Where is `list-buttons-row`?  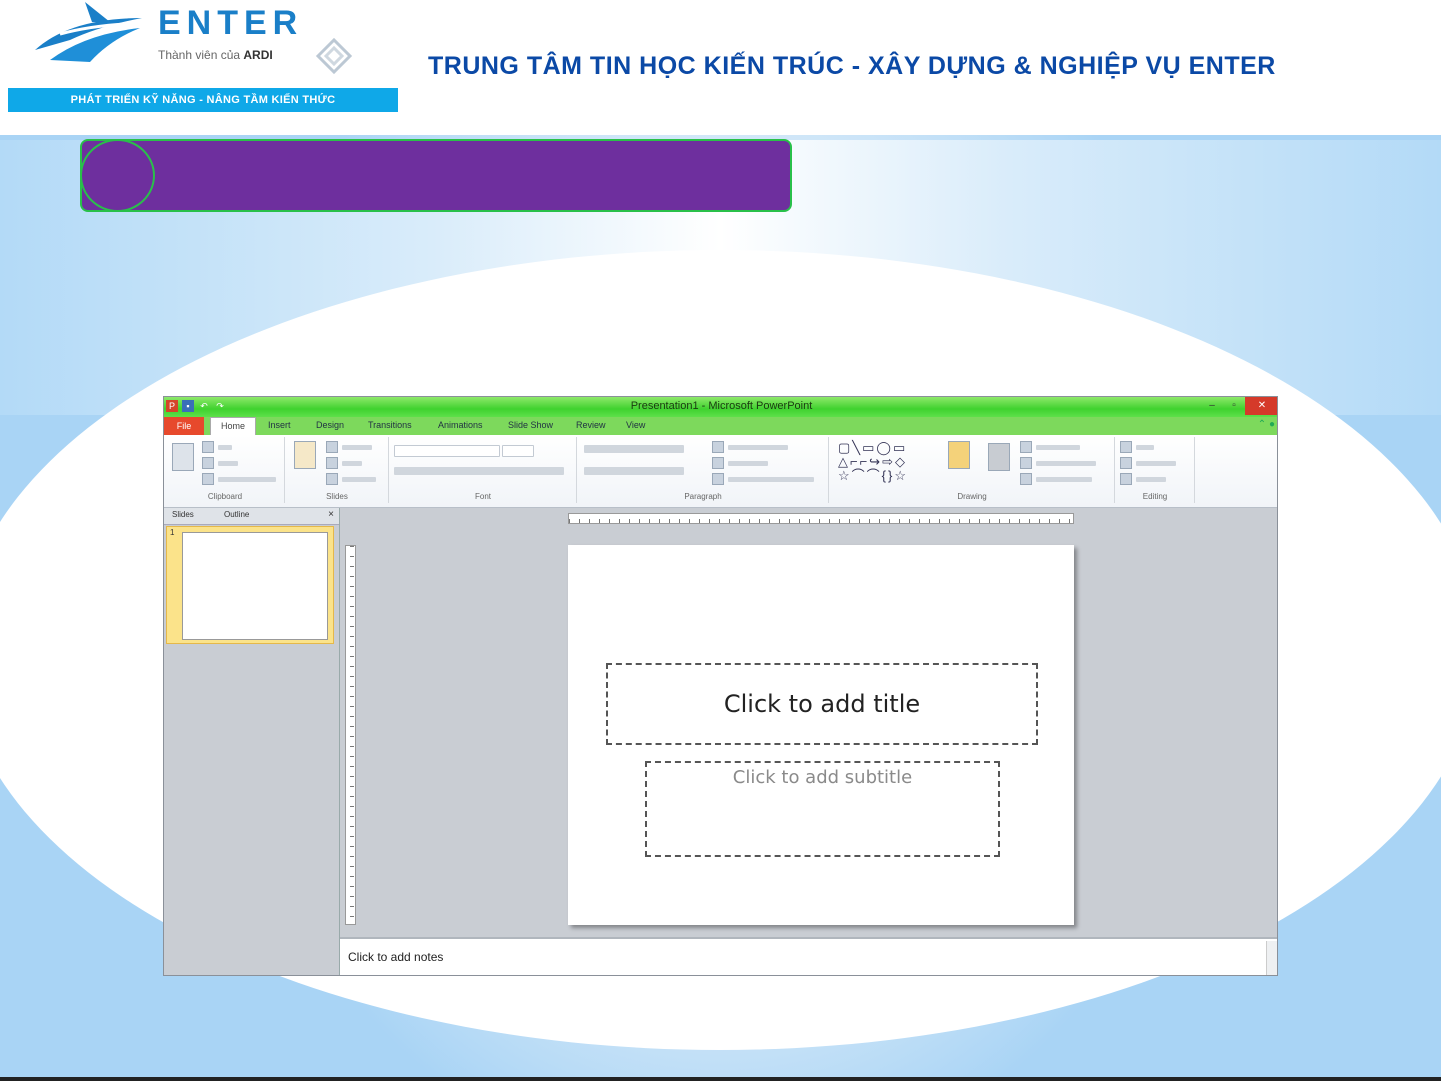 list-buttons-row is located at coordinates (634, 449).